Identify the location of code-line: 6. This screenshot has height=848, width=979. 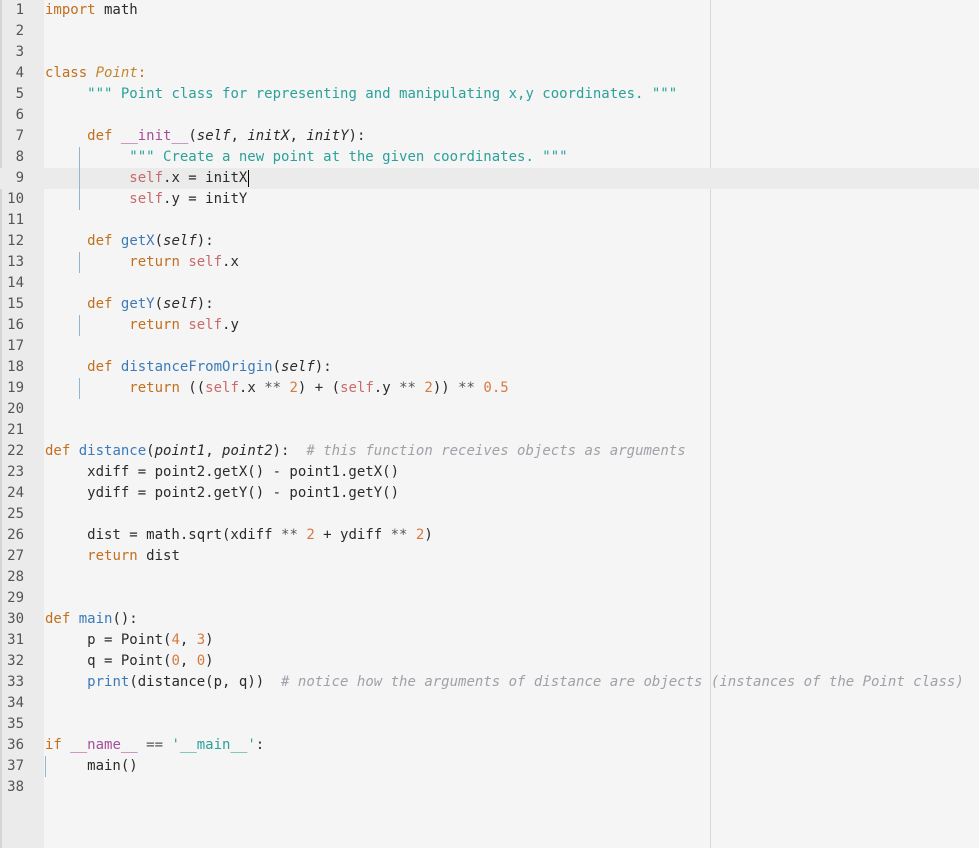
(489, 115).